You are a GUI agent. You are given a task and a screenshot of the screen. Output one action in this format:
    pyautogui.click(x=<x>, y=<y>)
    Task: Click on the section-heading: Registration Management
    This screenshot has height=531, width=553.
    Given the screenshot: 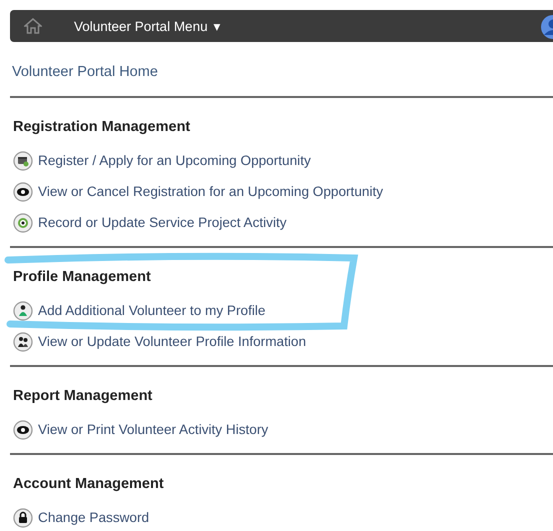 What is the action you would take?
    pyautogui.click(x=102, y=127)
    